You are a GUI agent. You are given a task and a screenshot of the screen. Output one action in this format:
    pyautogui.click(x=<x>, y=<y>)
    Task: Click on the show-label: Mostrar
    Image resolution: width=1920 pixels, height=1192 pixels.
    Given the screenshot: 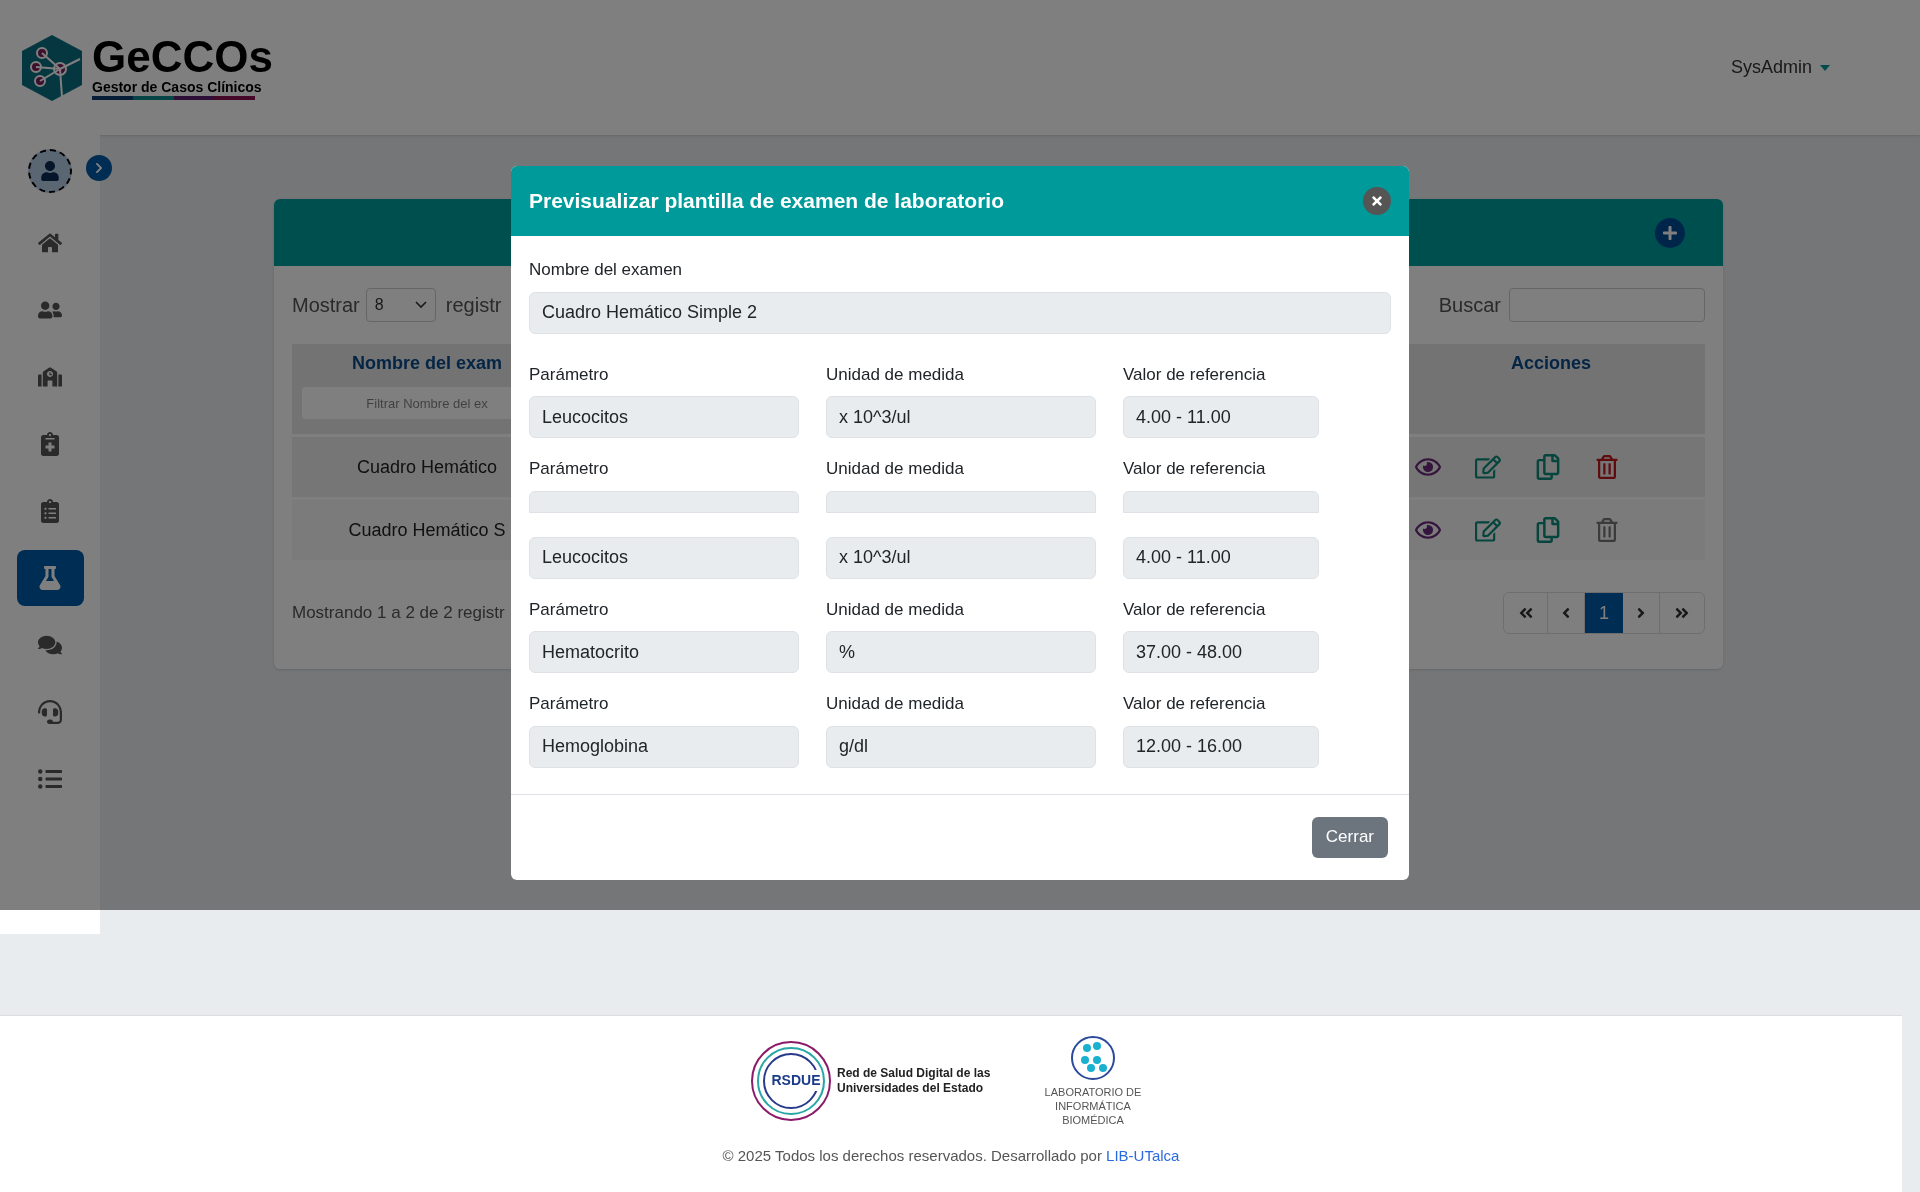 What is the action you would take?
    pyautogui.click(x=326, y=305)
    